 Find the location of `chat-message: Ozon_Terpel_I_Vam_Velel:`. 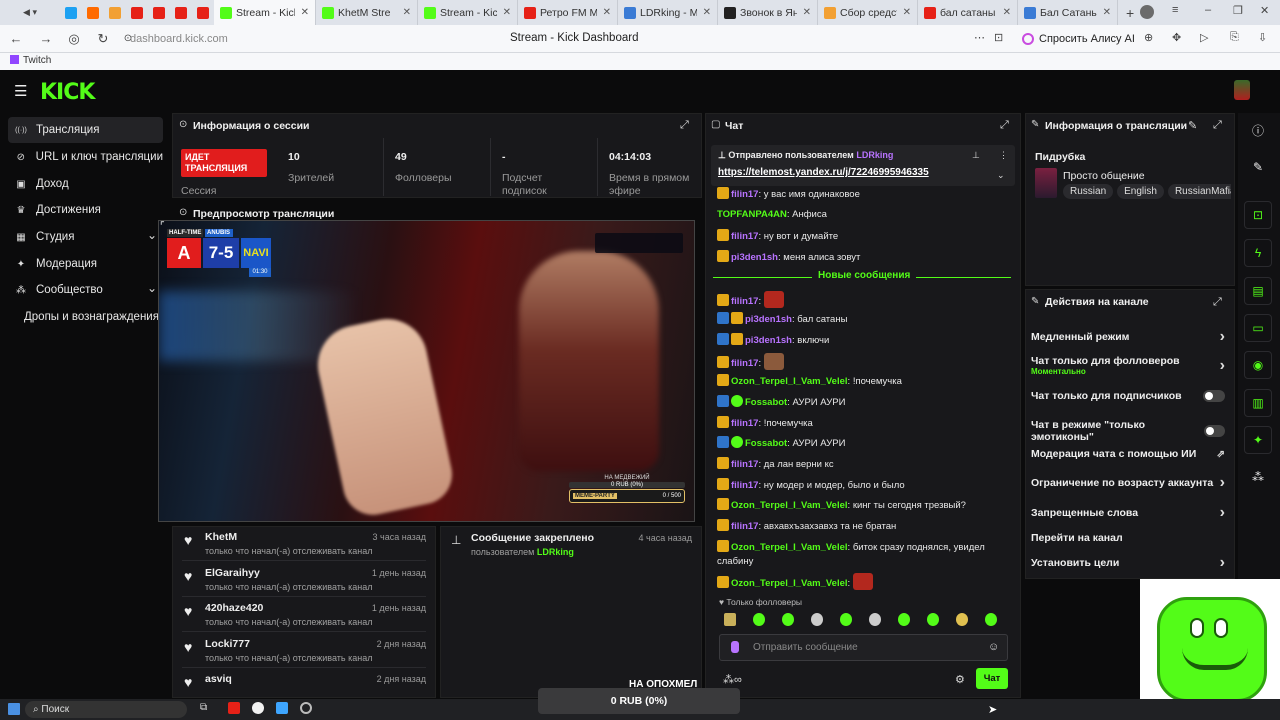

chat-message: Ozon_Terpel_I_Vam_Velel: is located at coordinates (865, 582).